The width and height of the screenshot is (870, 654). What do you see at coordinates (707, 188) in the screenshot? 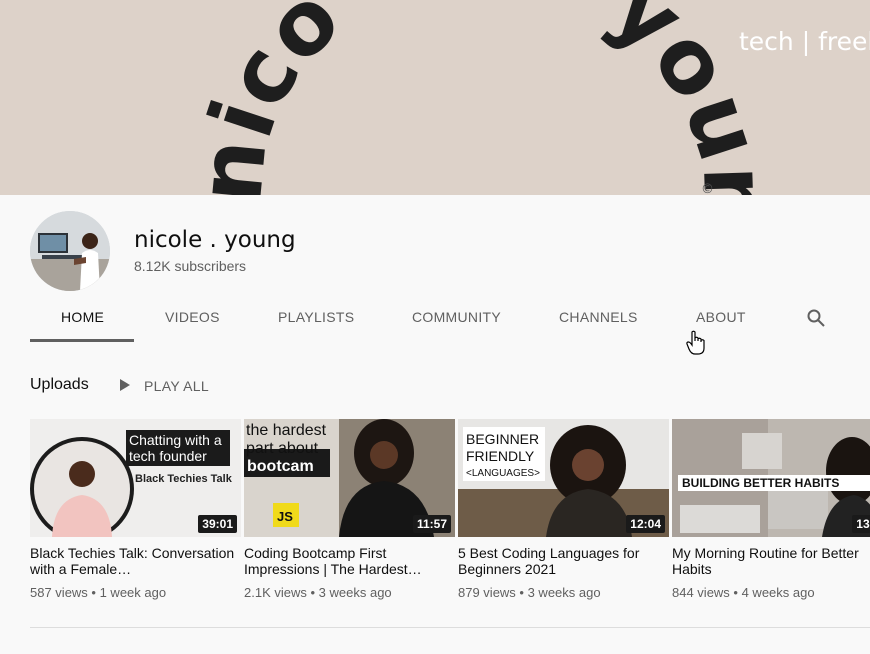
I see `banner-copyright: ©` at bounding box center [707, 188].